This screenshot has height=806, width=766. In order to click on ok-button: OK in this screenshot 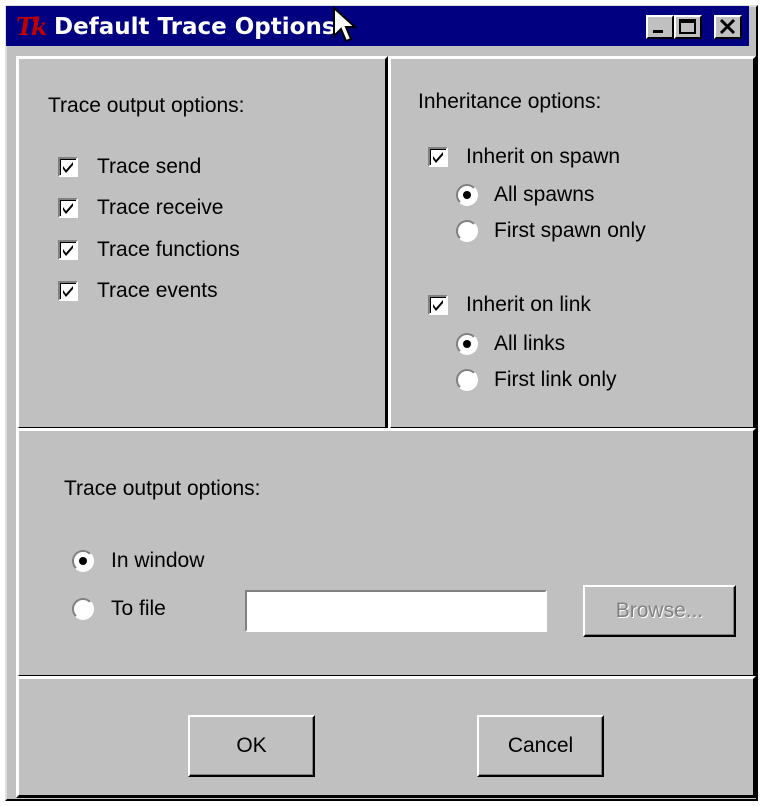, I will do `click(251, 746)`.